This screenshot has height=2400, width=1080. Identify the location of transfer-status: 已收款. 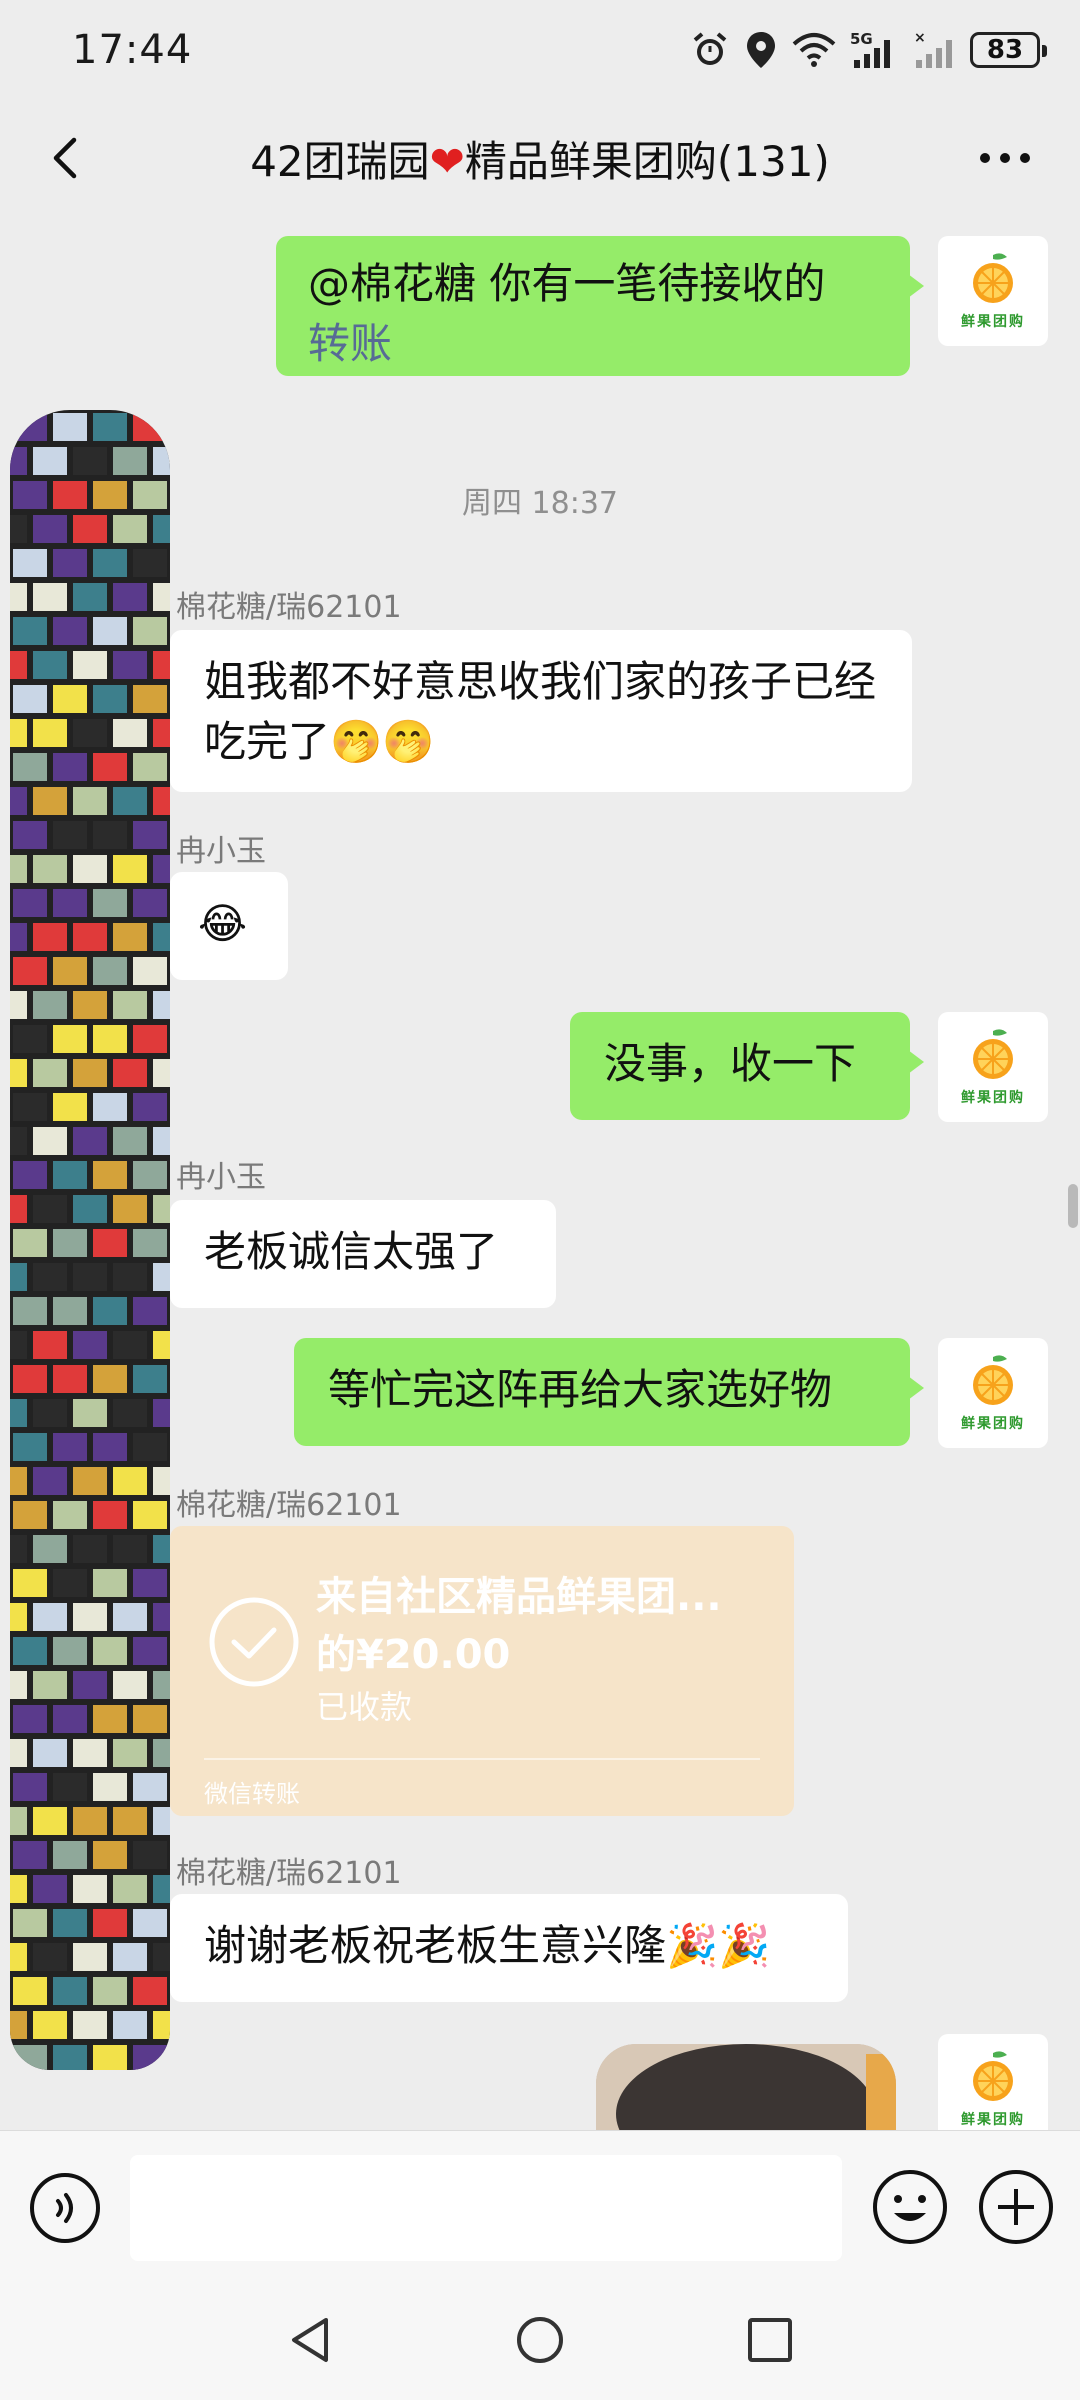
(364, 1707).